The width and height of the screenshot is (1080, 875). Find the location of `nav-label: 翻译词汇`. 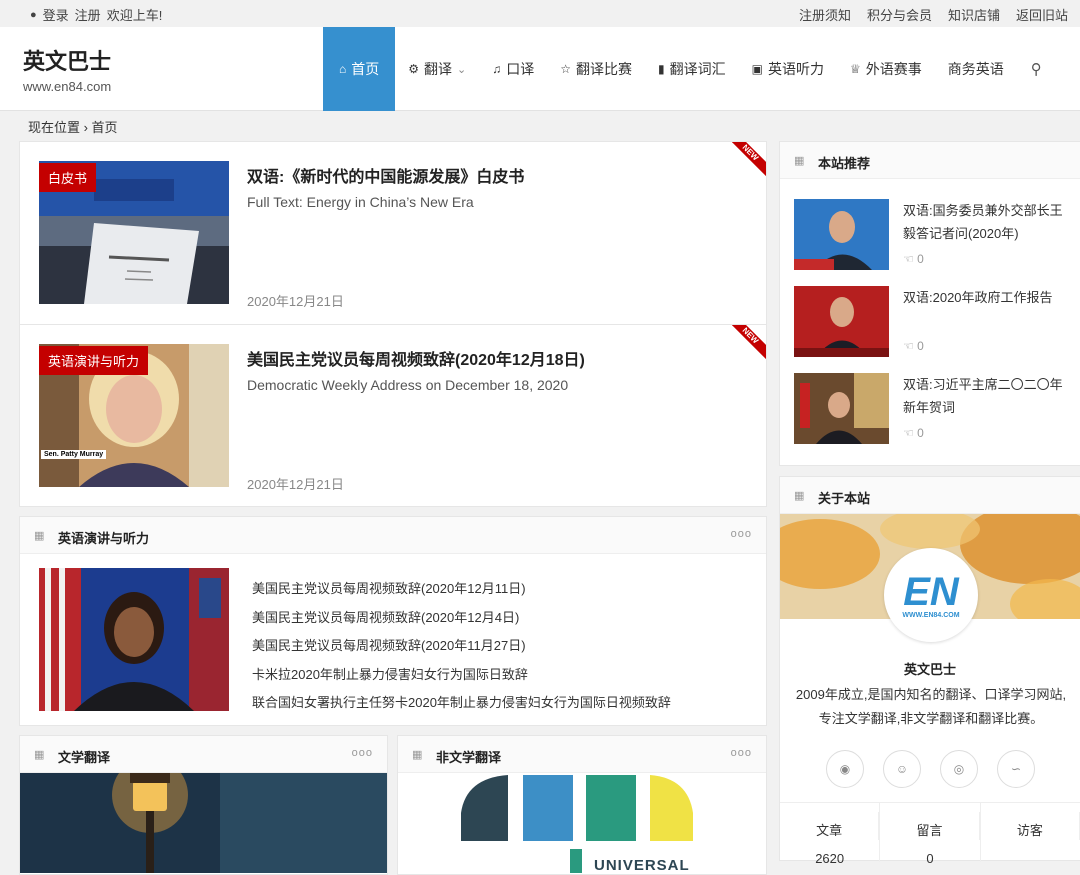

nav-label: 翻译词汇 is located at coordinates (697, 69).